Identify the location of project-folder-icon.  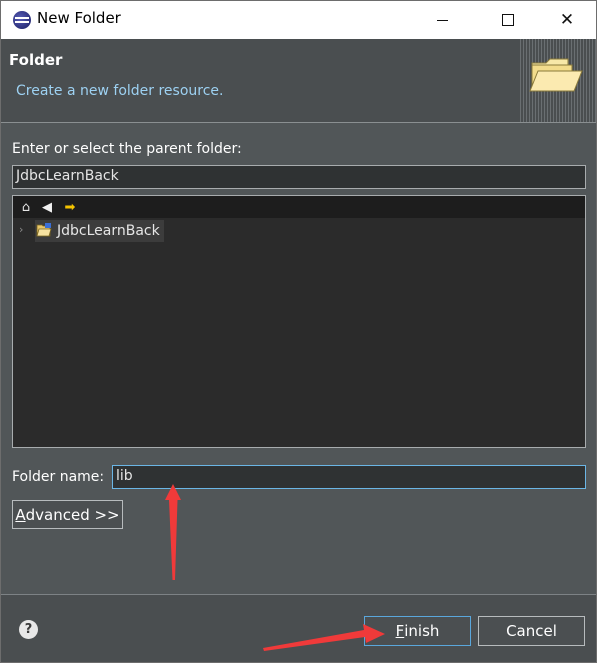
(44, 230).